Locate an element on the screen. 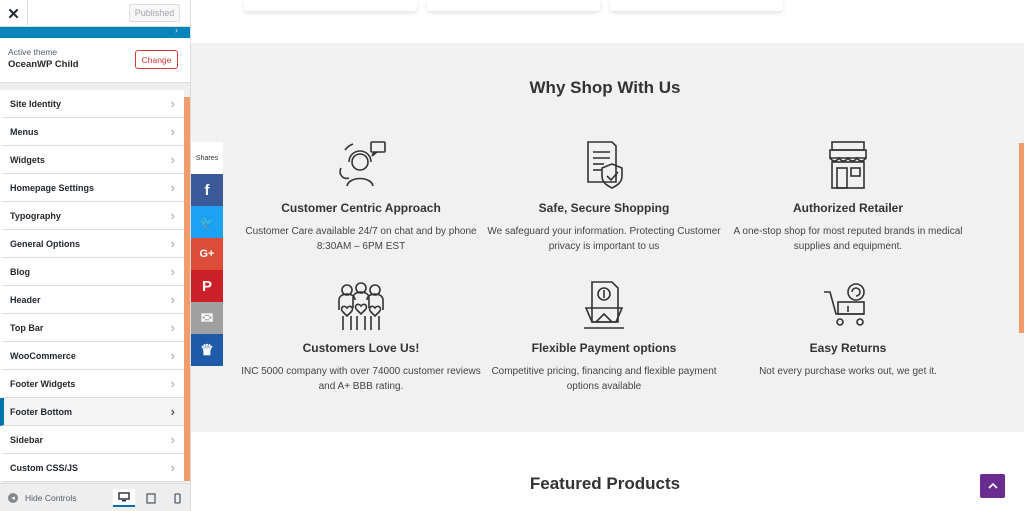 This screenshot has width=1024, height=511. preview-scrollbar is located at coordinates (1021, 238).